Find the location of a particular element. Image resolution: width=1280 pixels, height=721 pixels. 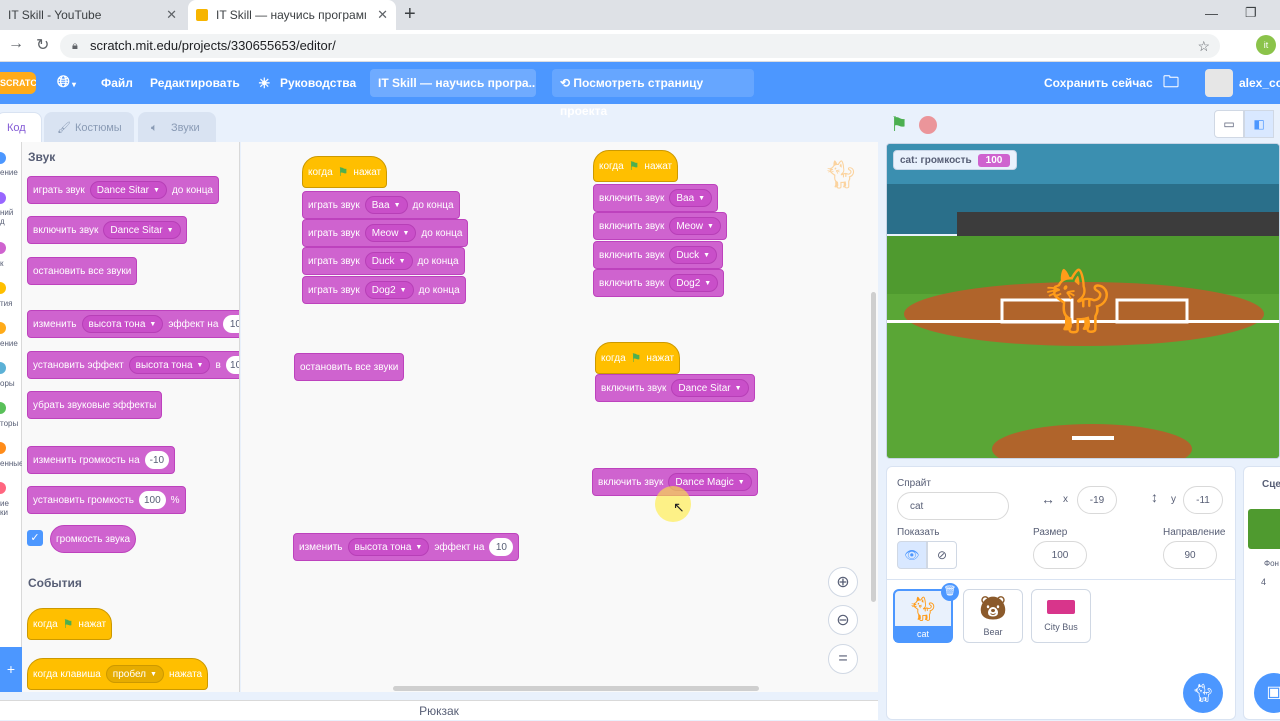

folder-icon: 🗀 is located at coordinates (1171, 83).